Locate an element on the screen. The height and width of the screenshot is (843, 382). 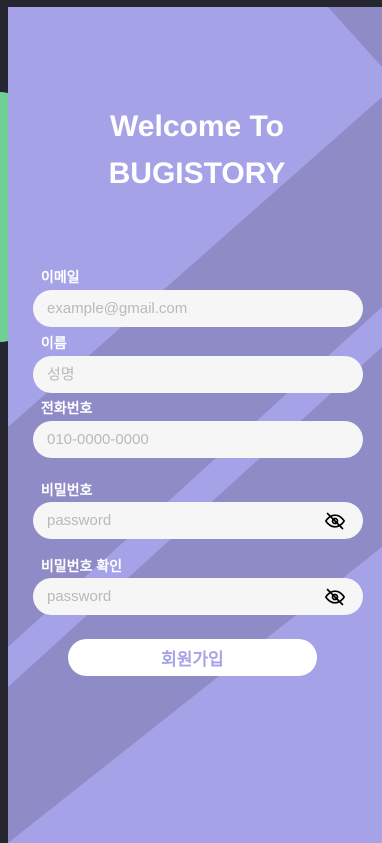
name-input is located at coordinates (198, 374).